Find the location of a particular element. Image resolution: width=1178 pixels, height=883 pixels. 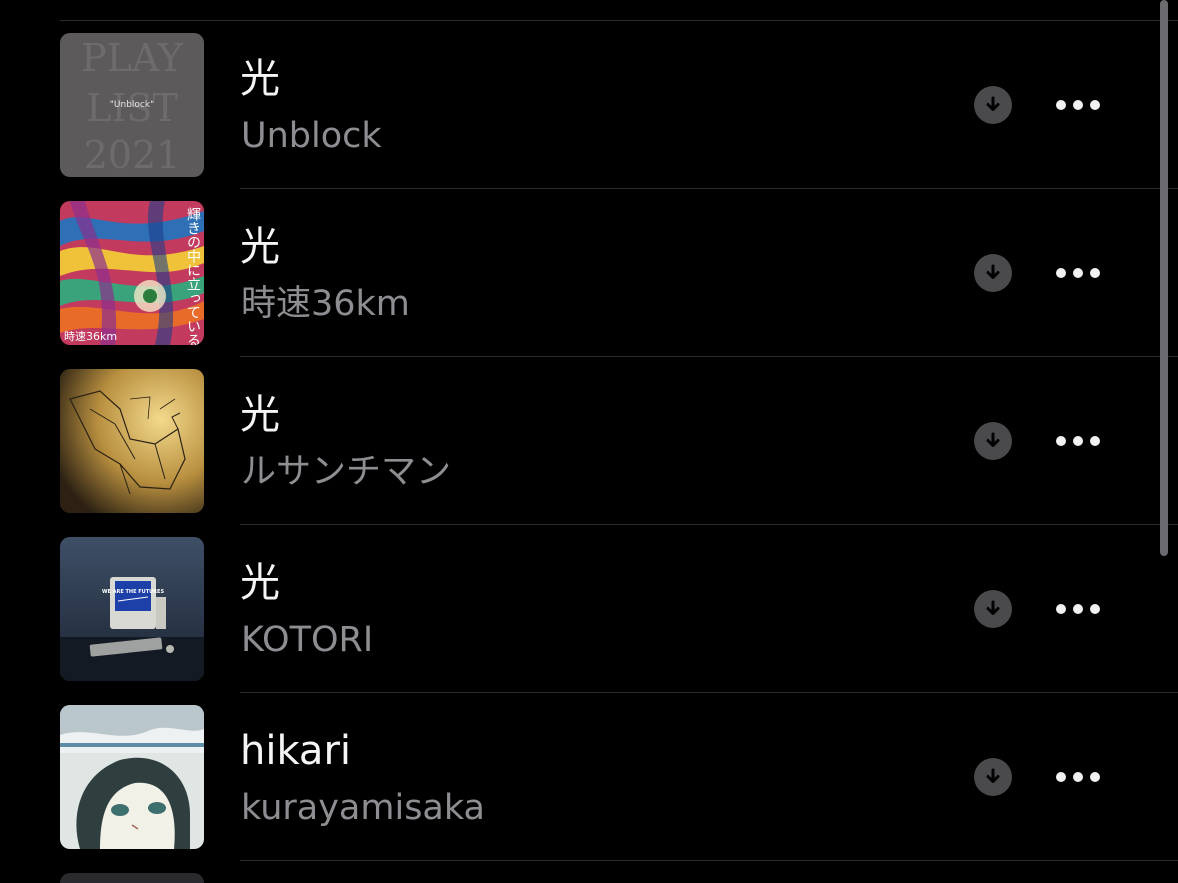

track-artist: ルサンチマン is located at coordinates (346, 472).